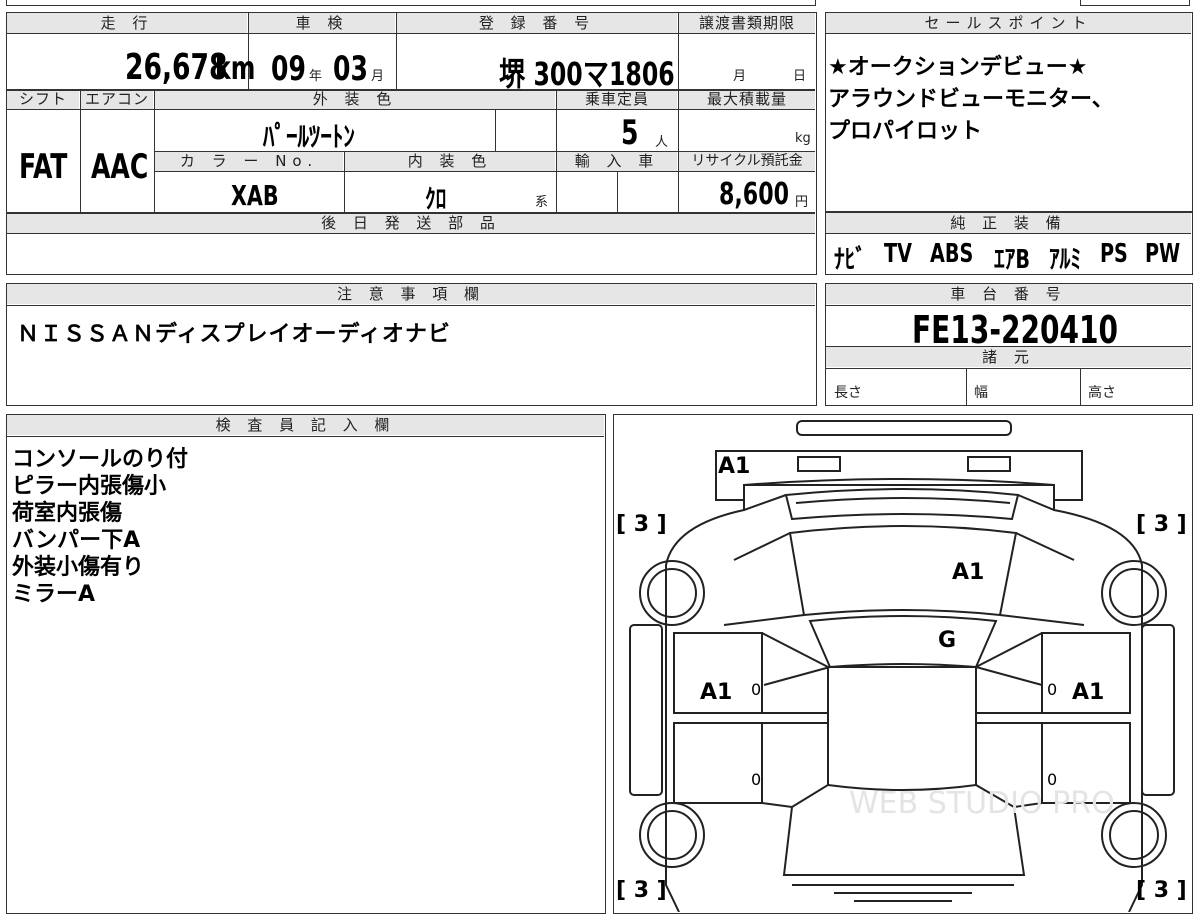 This screenshot has width=1200, height=914. What do you see at coordinates (968, 572) in the screenshot?
I see `mark-roof: A1` at bounding box center [968, 572].